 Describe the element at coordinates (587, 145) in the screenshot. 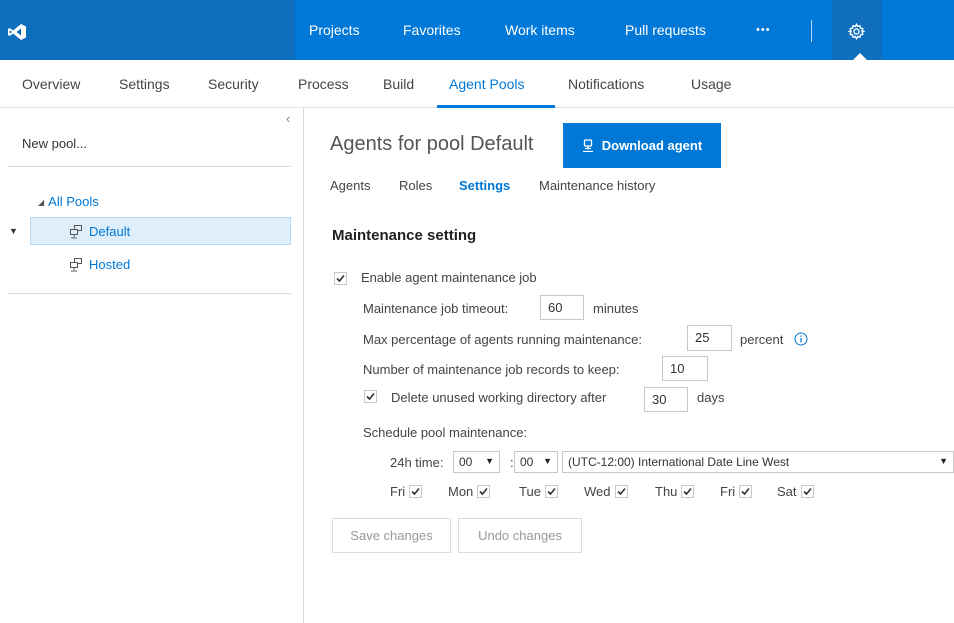

I see `download-agent-icon` at that location.